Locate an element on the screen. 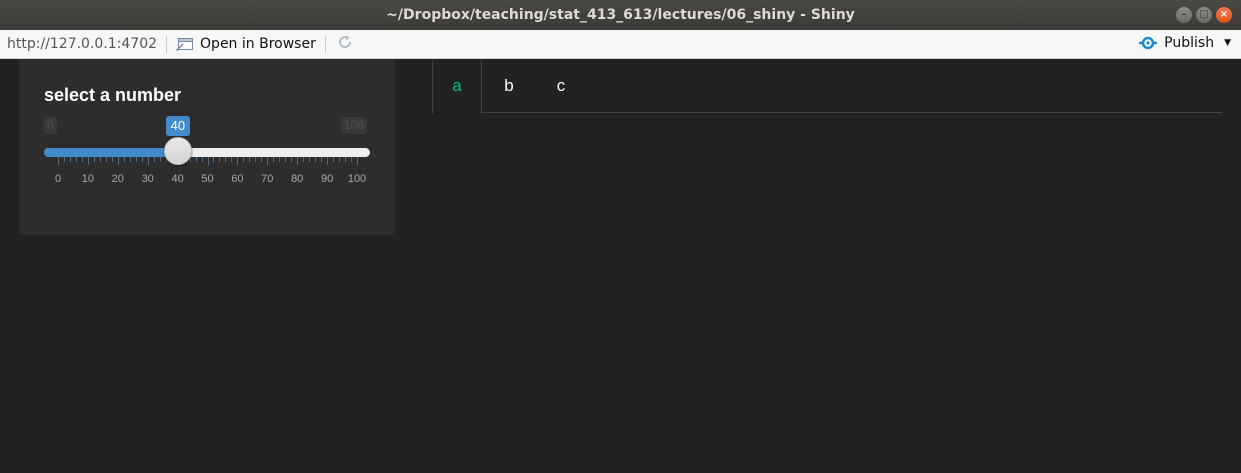 The height and width of the screenshot is (473, 1241). slider-tick-label: 10 is located at coordinates (88, 179).